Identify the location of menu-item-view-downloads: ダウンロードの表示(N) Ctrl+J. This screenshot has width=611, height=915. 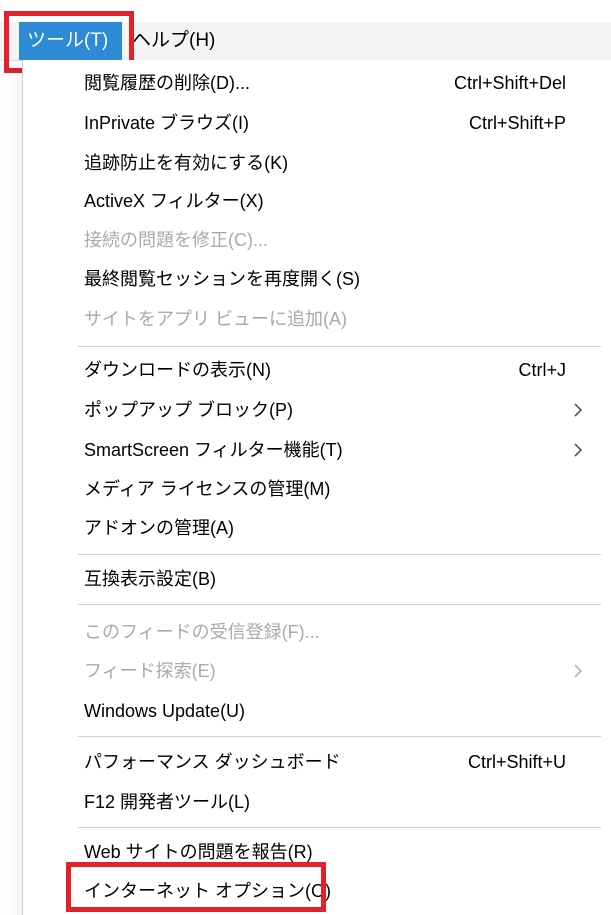
(317, 370).